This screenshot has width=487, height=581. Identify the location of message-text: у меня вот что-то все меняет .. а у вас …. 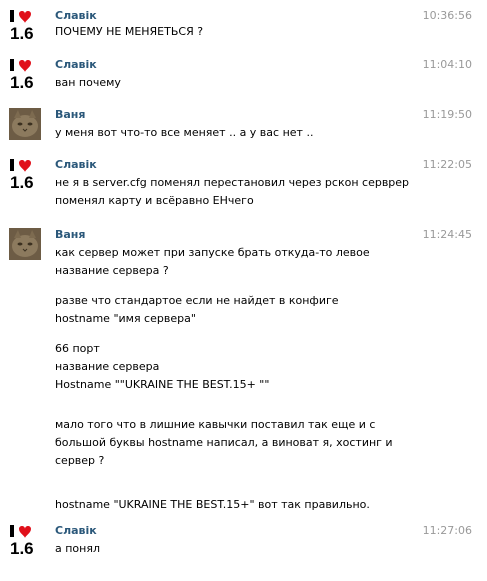
(184, 132).